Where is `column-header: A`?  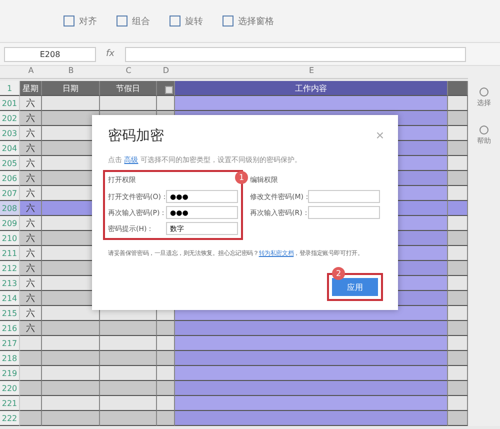 column-header: A is located at coordinates (31, 72).